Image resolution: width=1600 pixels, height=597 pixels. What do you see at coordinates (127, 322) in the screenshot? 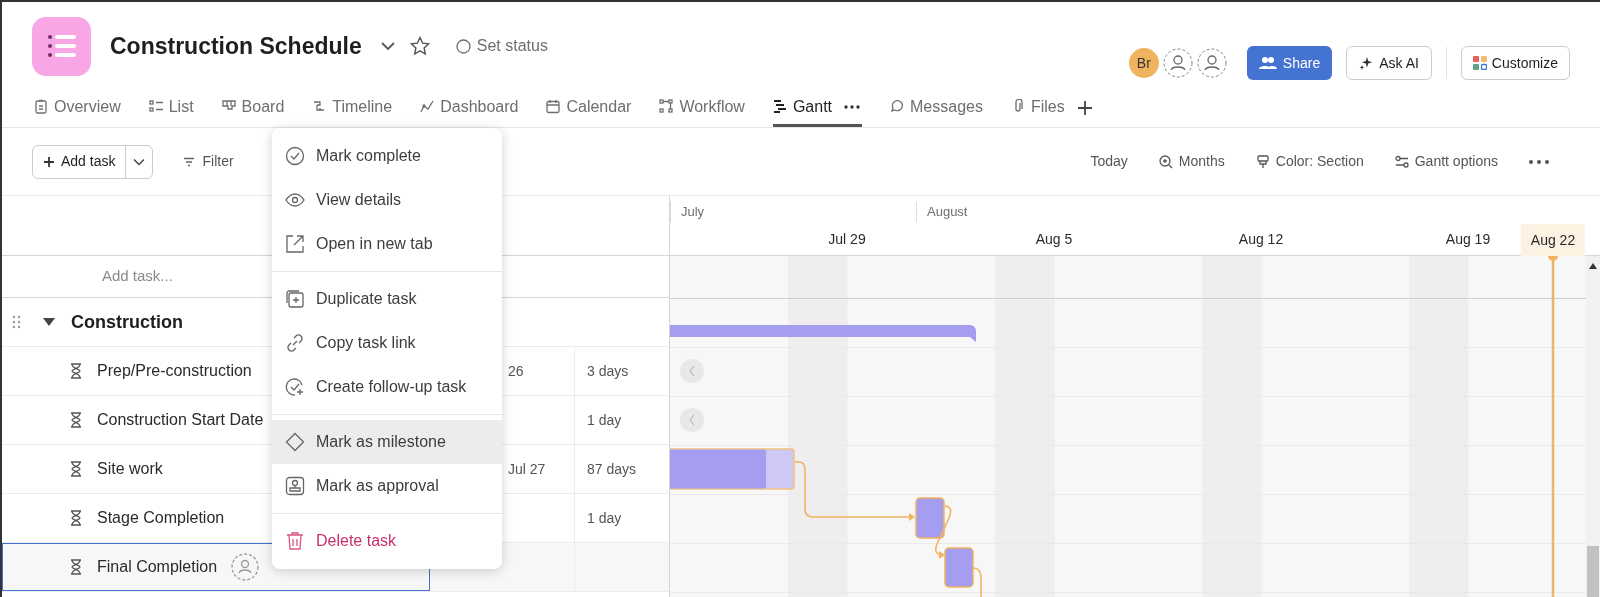
I see `section-title: Construction` at bounding box center [127, 322].